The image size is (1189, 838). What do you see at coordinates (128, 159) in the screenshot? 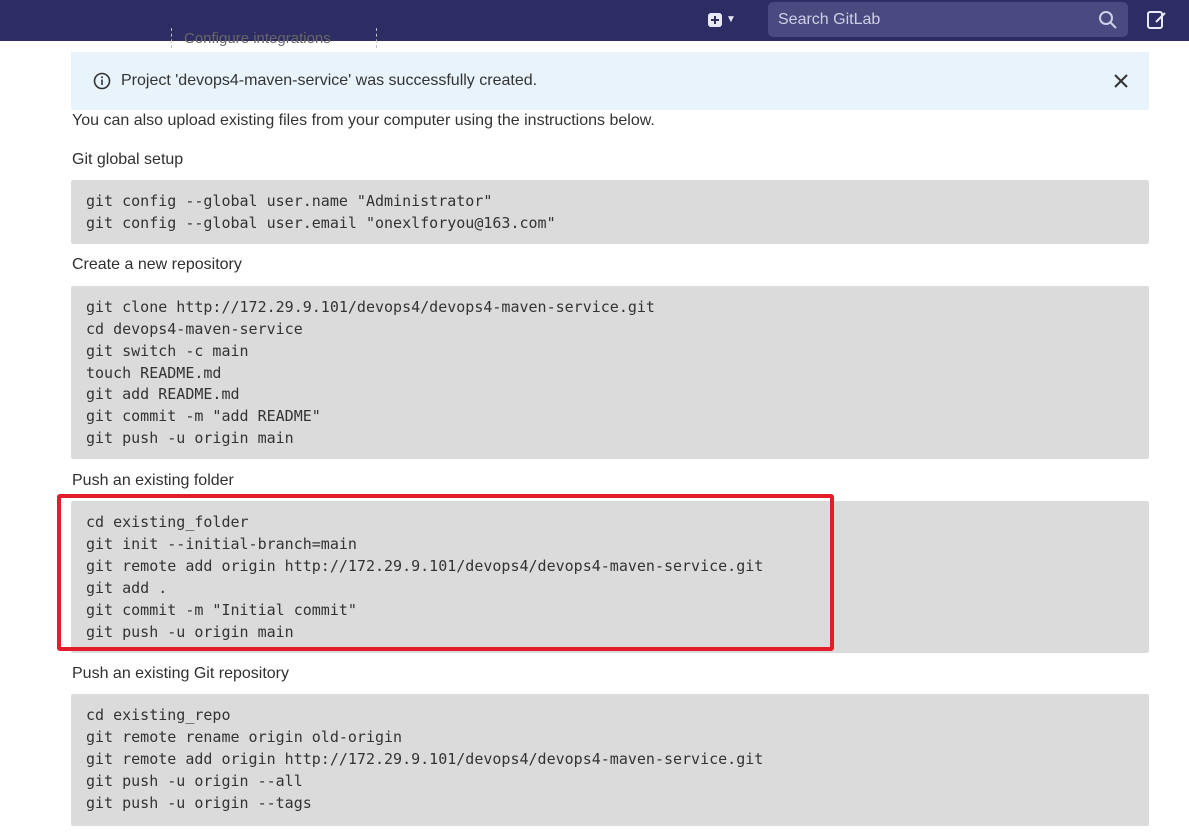
I see `section-title-git-global-setup: Git global setup` at bounding box center [128, 159].